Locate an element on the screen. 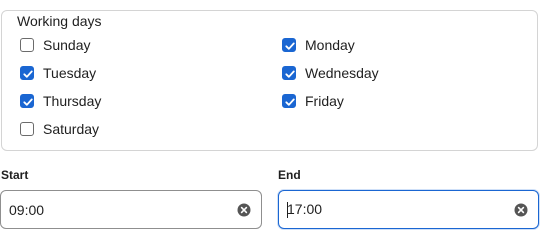 The width and height of the screenshot is (540, 240). checkbox-label-wednesday: Wednesday is located at coordinates (342, 73).